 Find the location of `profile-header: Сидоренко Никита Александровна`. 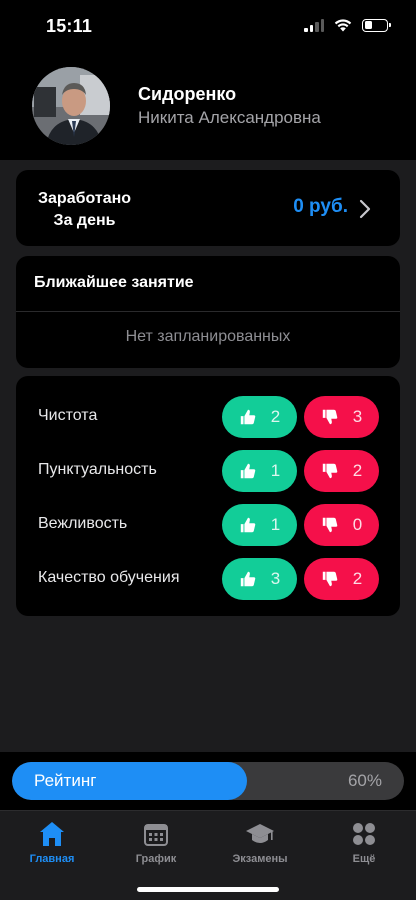

profile-header: Сидоренко Никита Александровна is located at coordinates (208, 108).